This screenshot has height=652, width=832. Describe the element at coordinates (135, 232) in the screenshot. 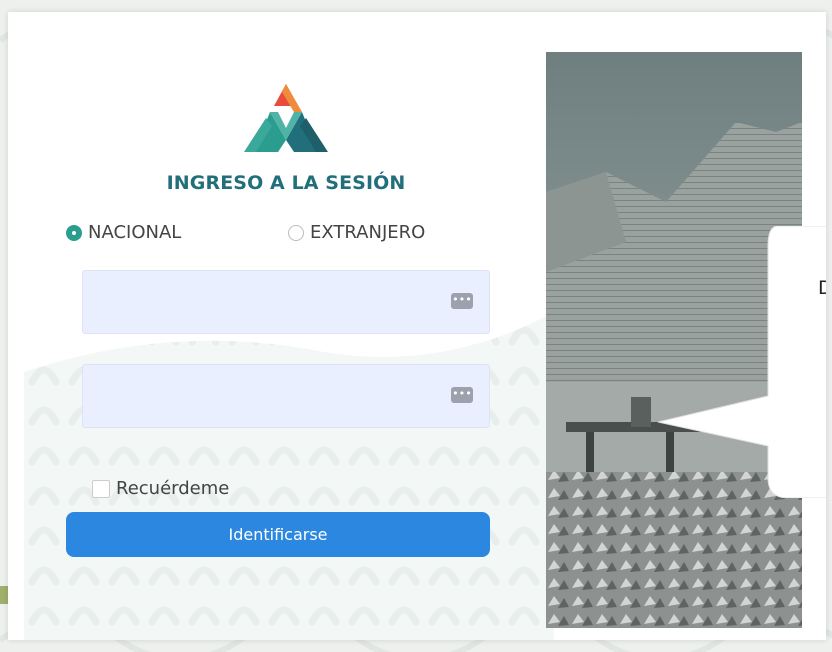

I see `radio-nacional-label: NACIONAL` at that location.